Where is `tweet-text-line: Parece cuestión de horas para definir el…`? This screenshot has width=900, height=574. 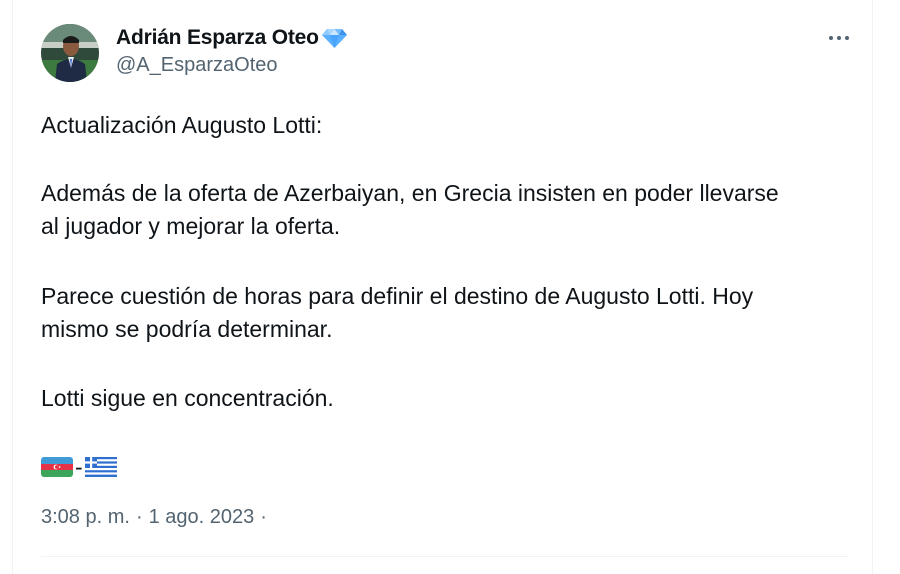
tweet-text-line: Parece cuestión de horas para definir el… is located at coordinates (397, 296).